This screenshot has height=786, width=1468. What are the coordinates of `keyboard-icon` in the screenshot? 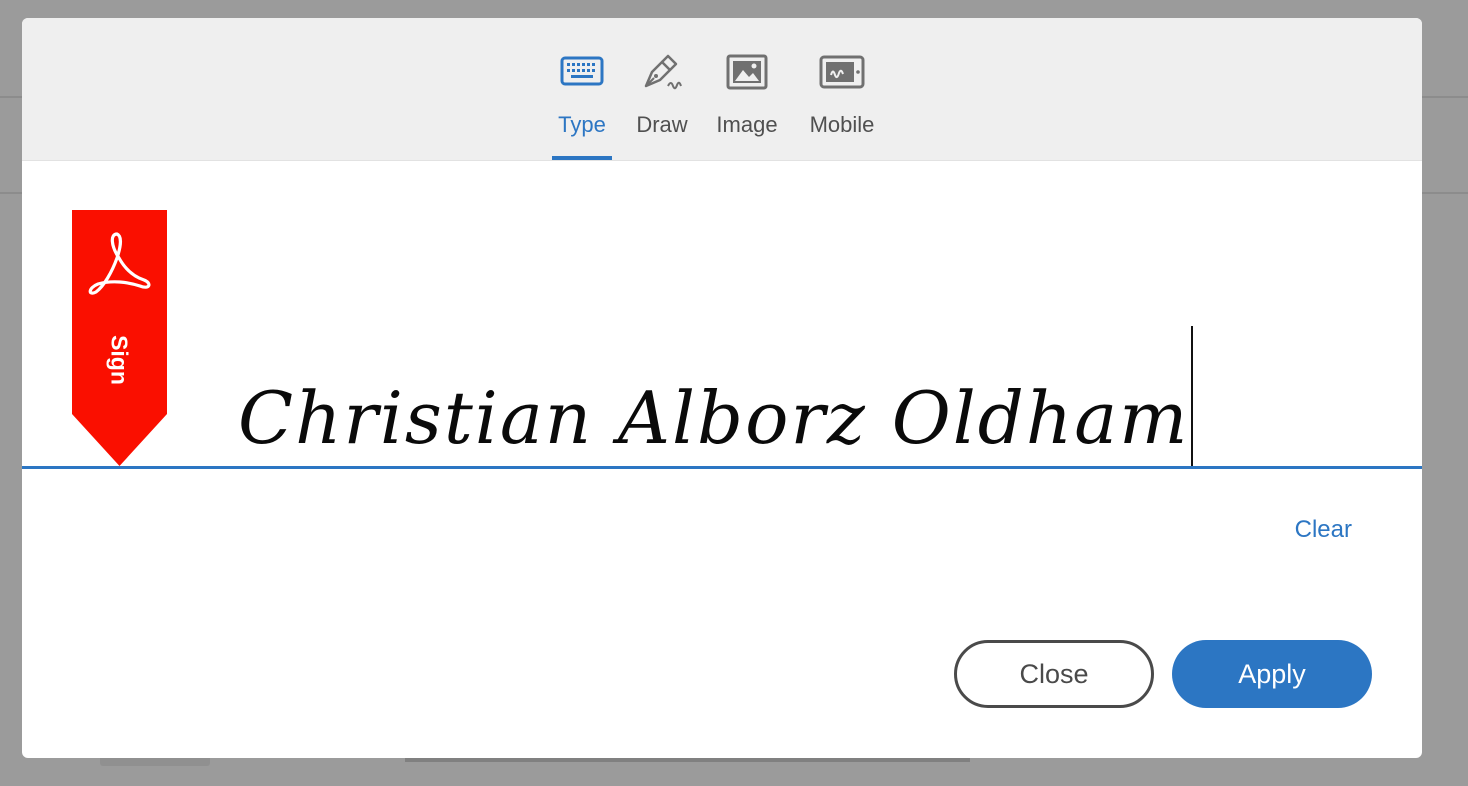 It's located at (582, 72).